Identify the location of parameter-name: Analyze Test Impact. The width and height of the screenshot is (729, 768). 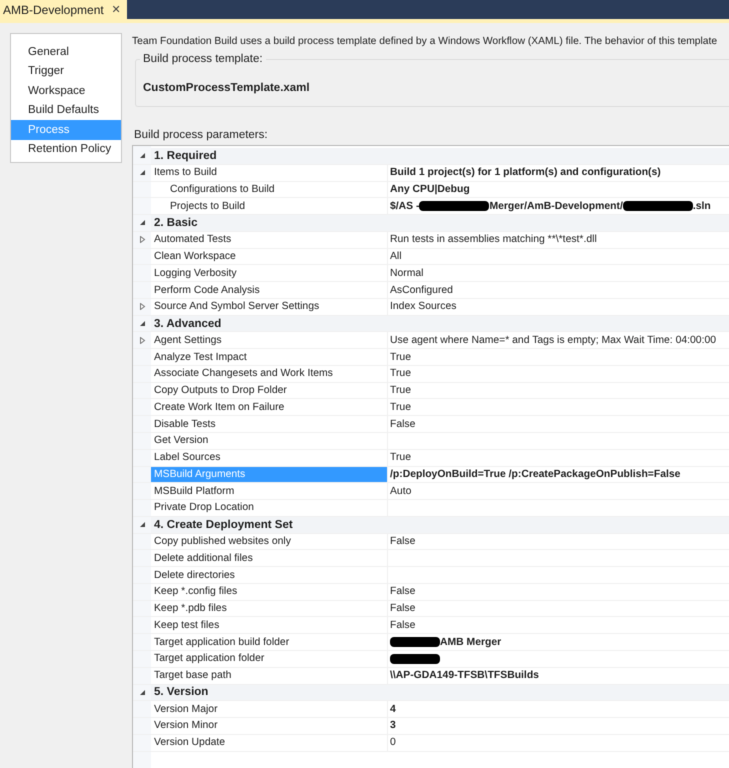
(269, 357).